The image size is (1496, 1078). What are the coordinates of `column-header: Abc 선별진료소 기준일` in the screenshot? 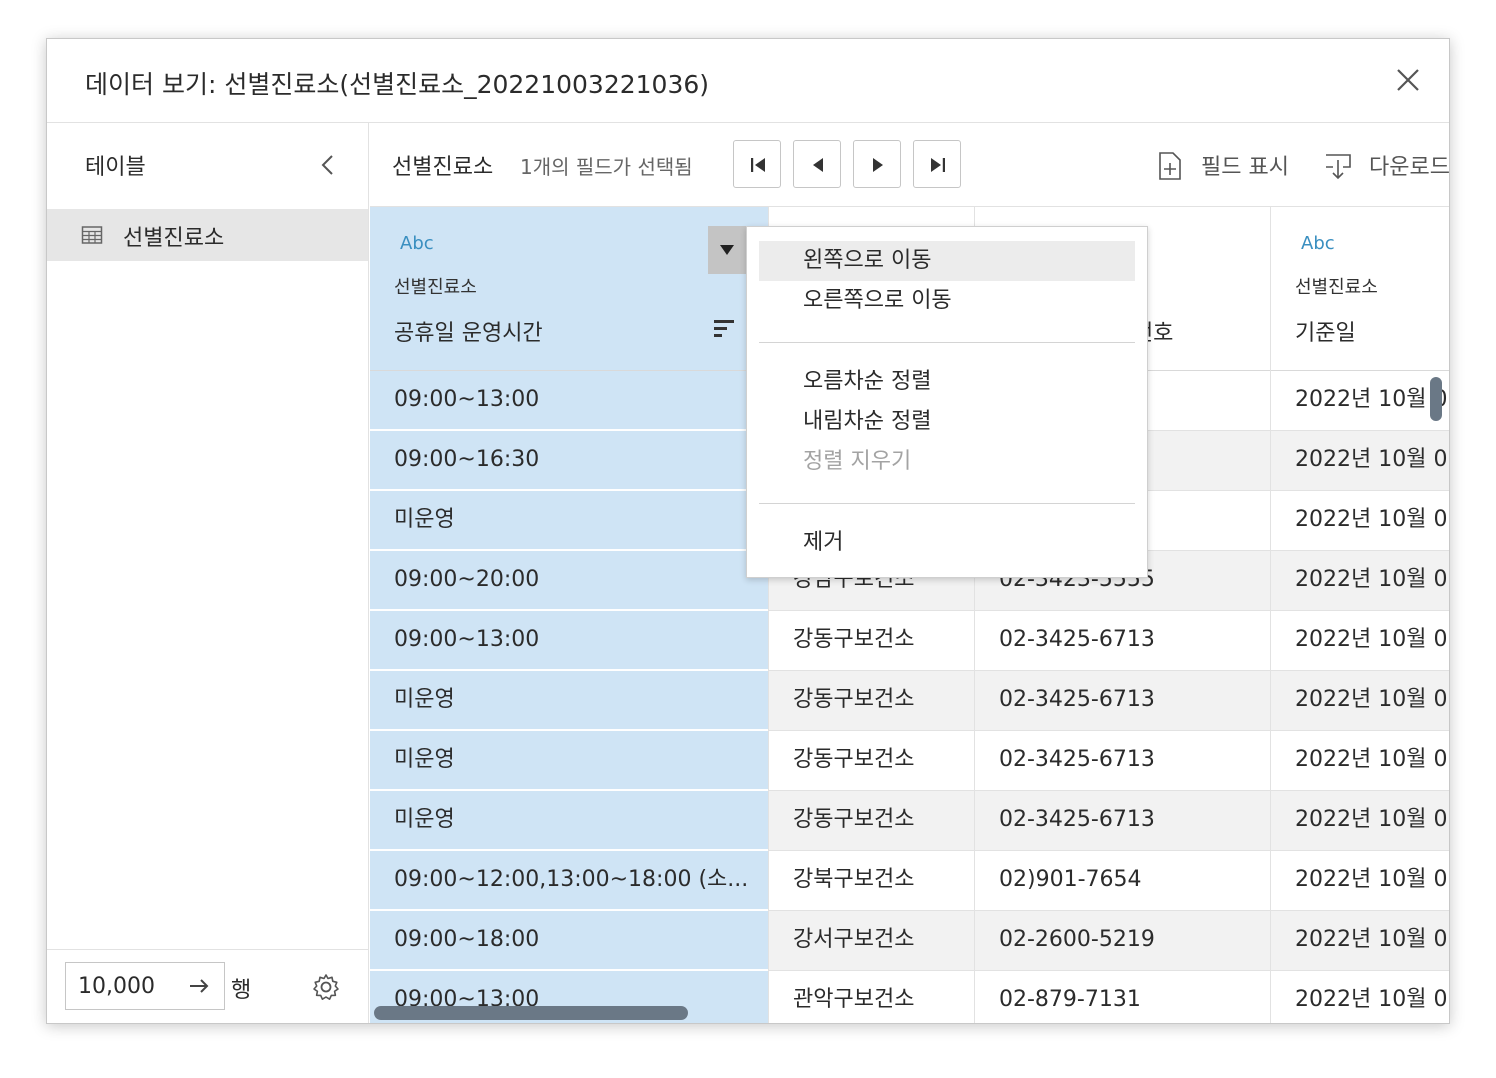 It's located at (1360, 289).